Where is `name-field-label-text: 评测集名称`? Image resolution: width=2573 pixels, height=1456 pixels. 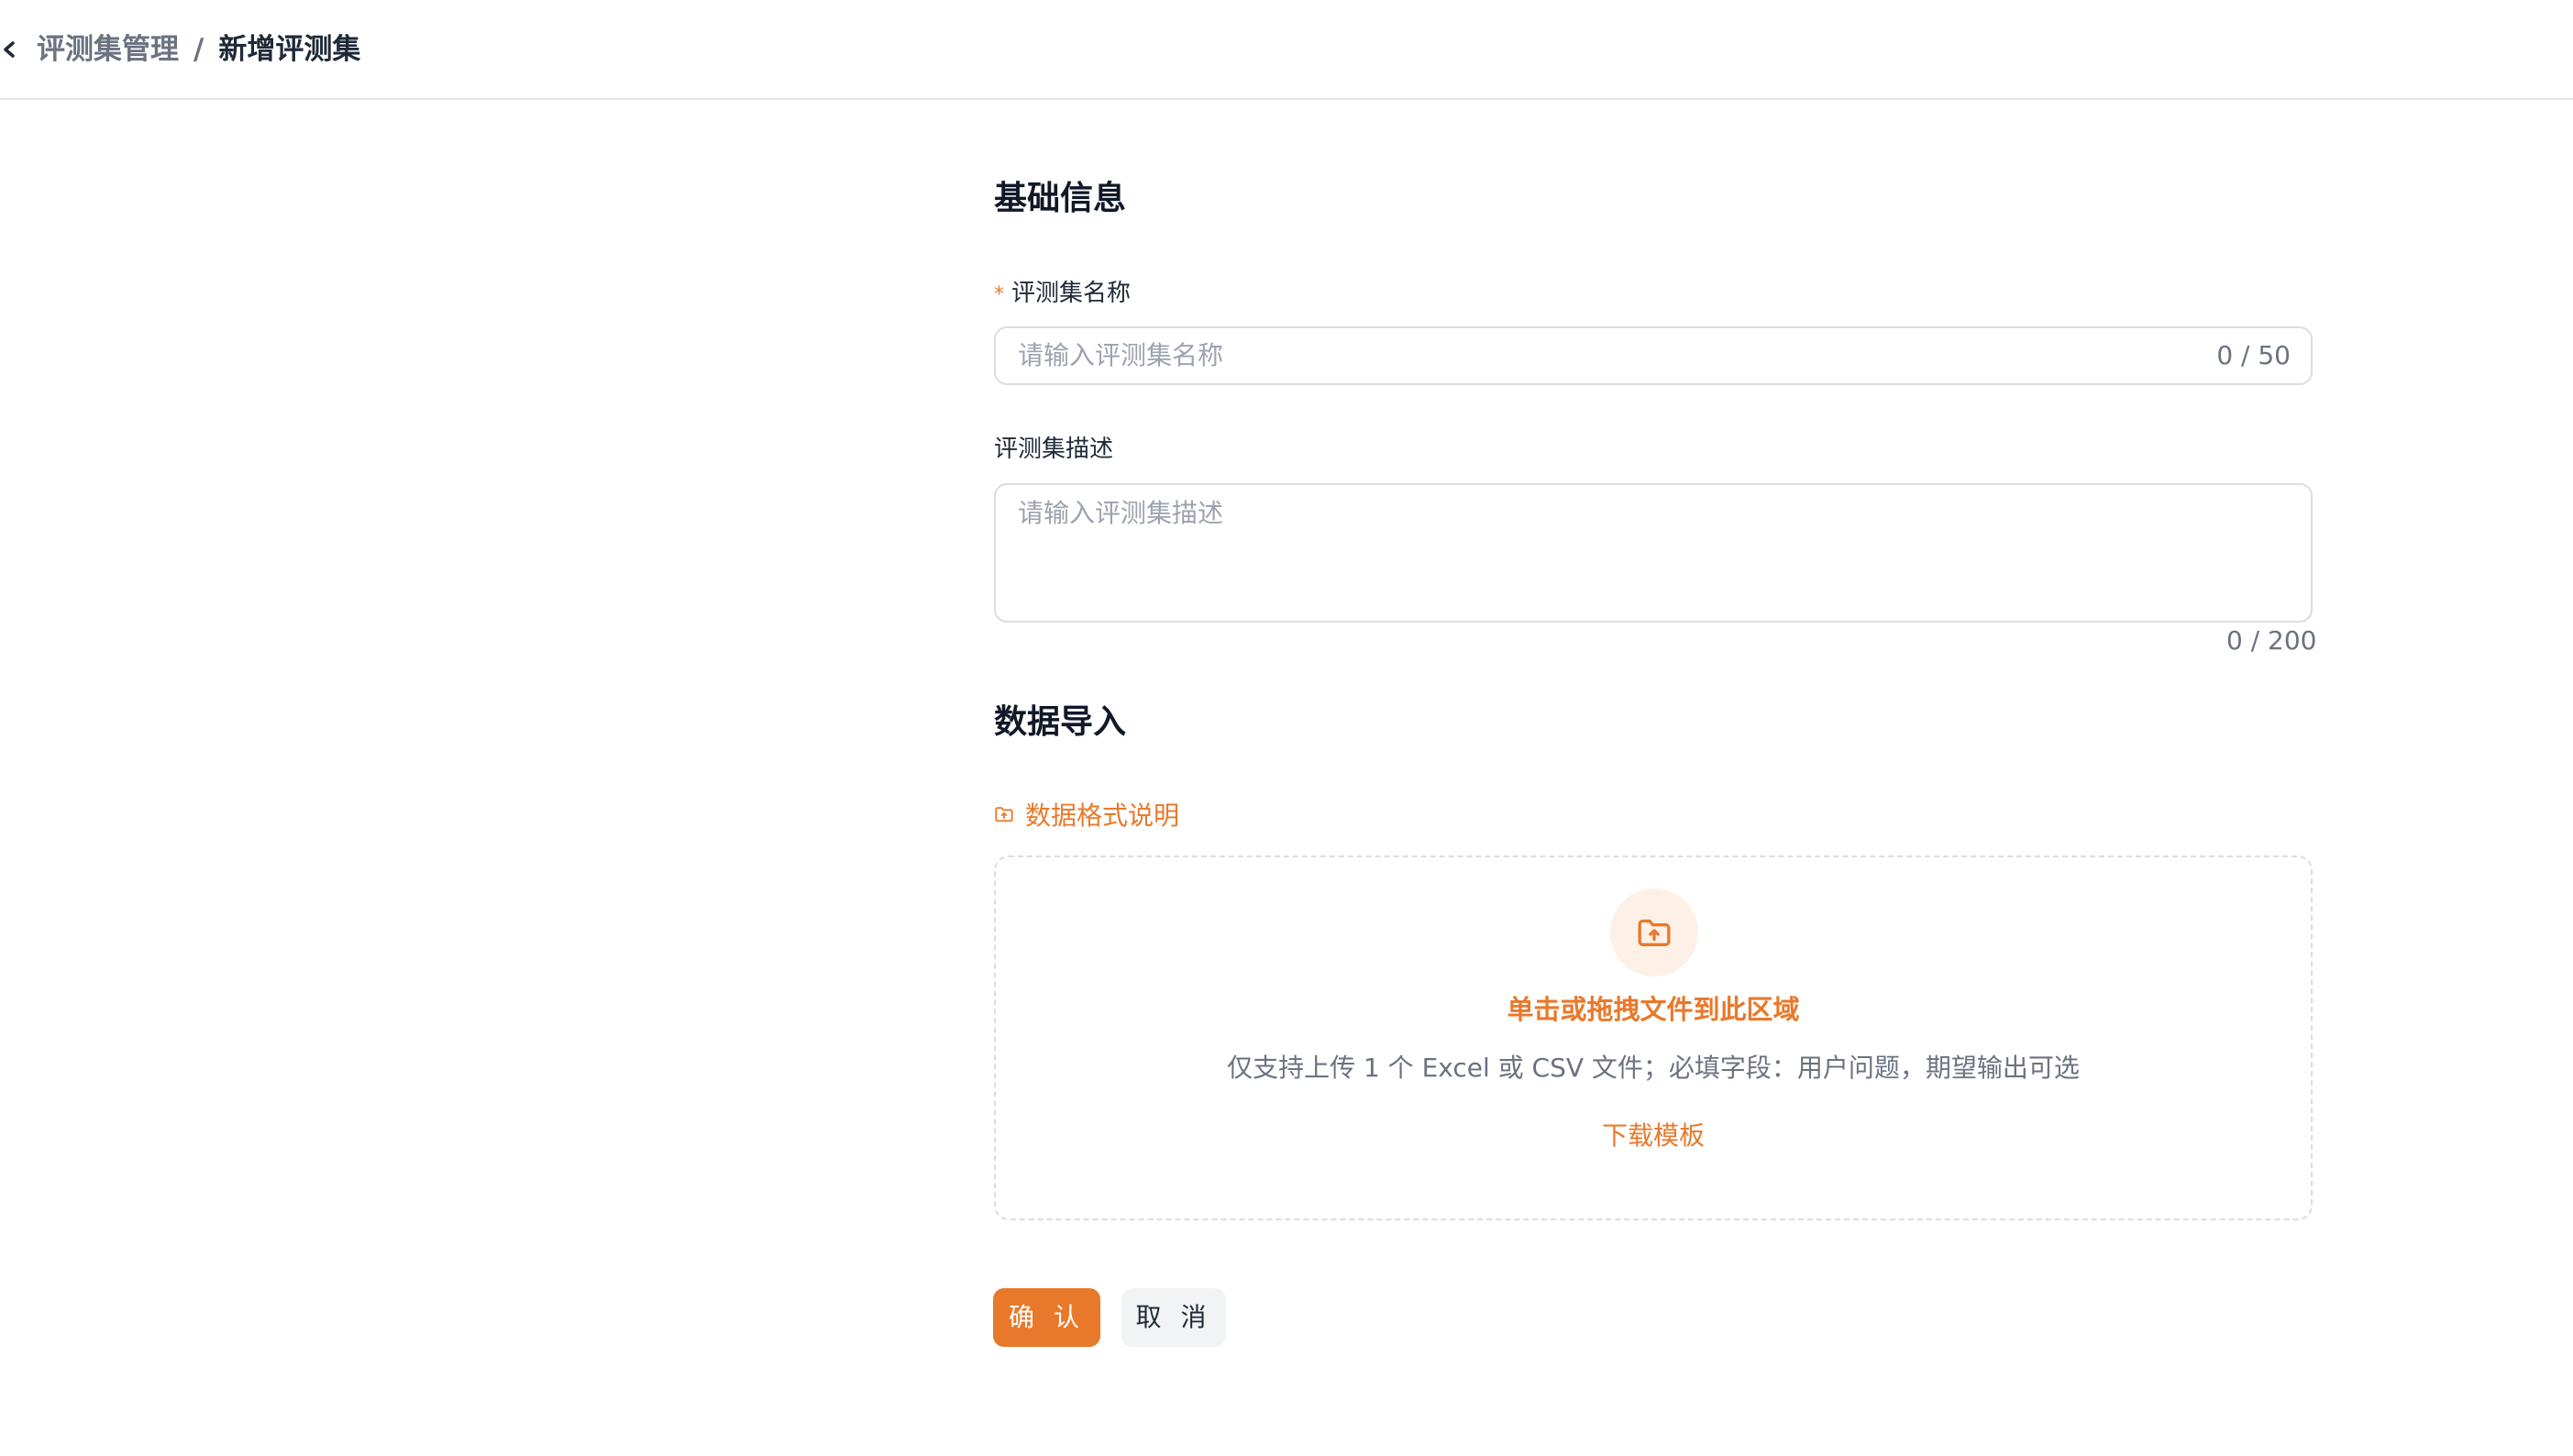 name-field-label-text: 评测集名称 is located at coordinates (1071, 293).